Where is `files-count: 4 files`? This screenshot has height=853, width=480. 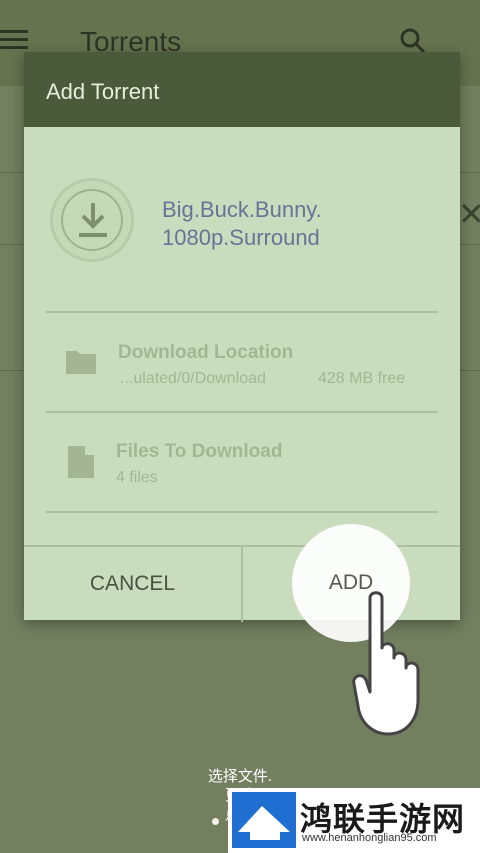 files-count: 4 files is located at coordinates (137, 477).